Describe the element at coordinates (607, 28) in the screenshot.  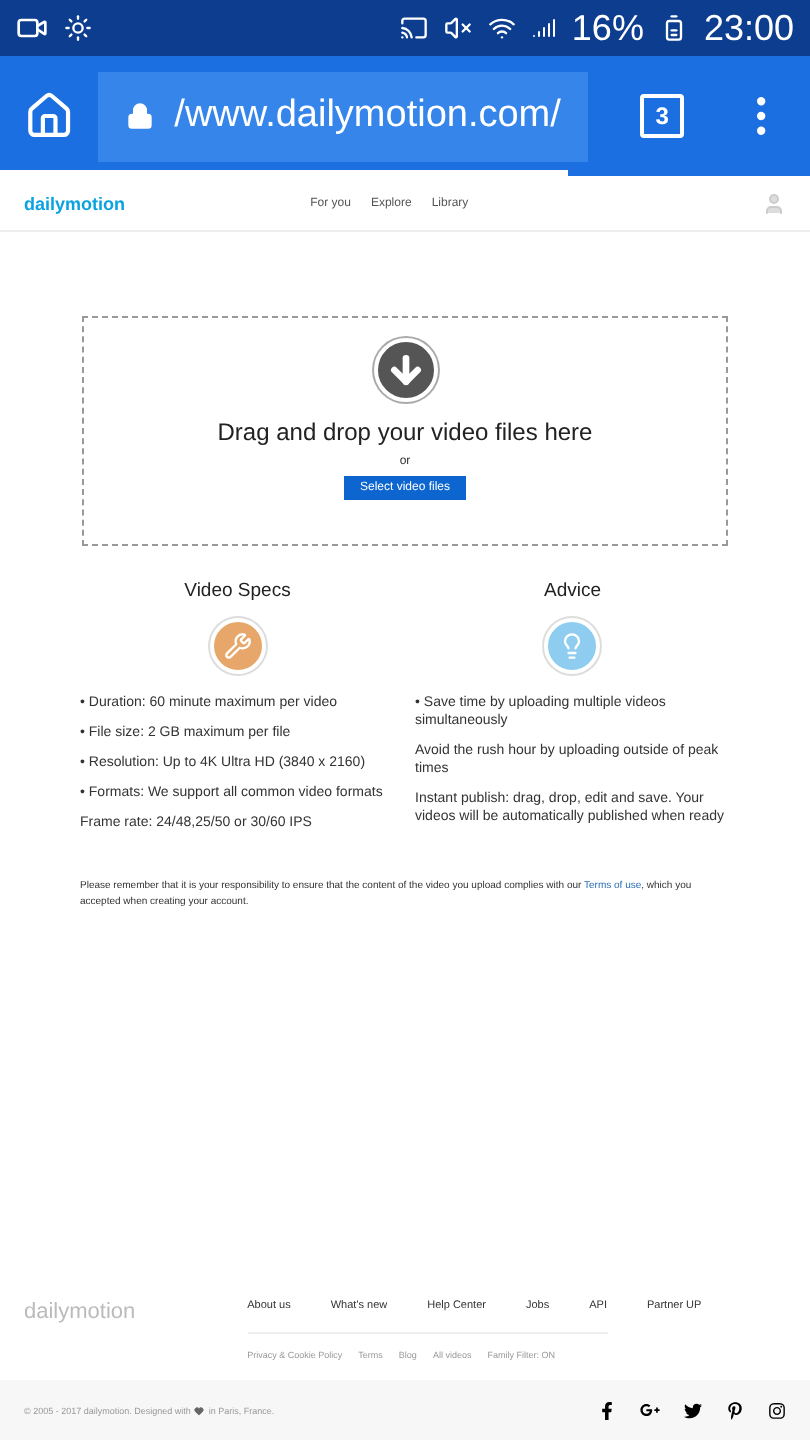
I see `battery-percent: 16%` at that location.